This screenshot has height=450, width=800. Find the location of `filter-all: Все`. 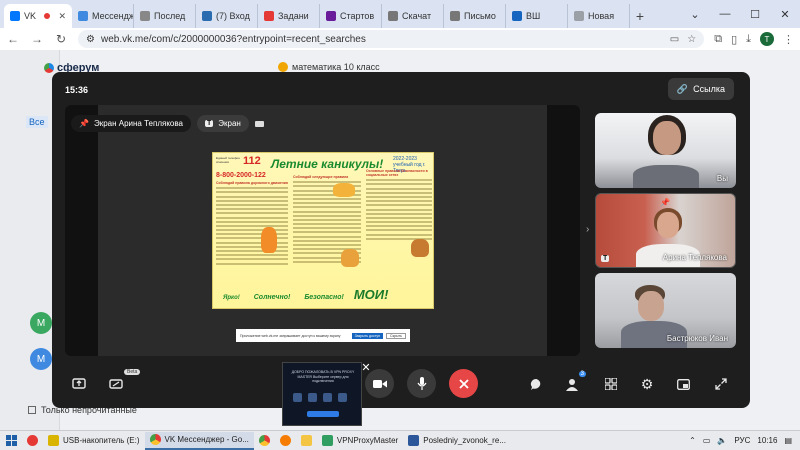

filter-all: Все is located at coordinates (37, 122).